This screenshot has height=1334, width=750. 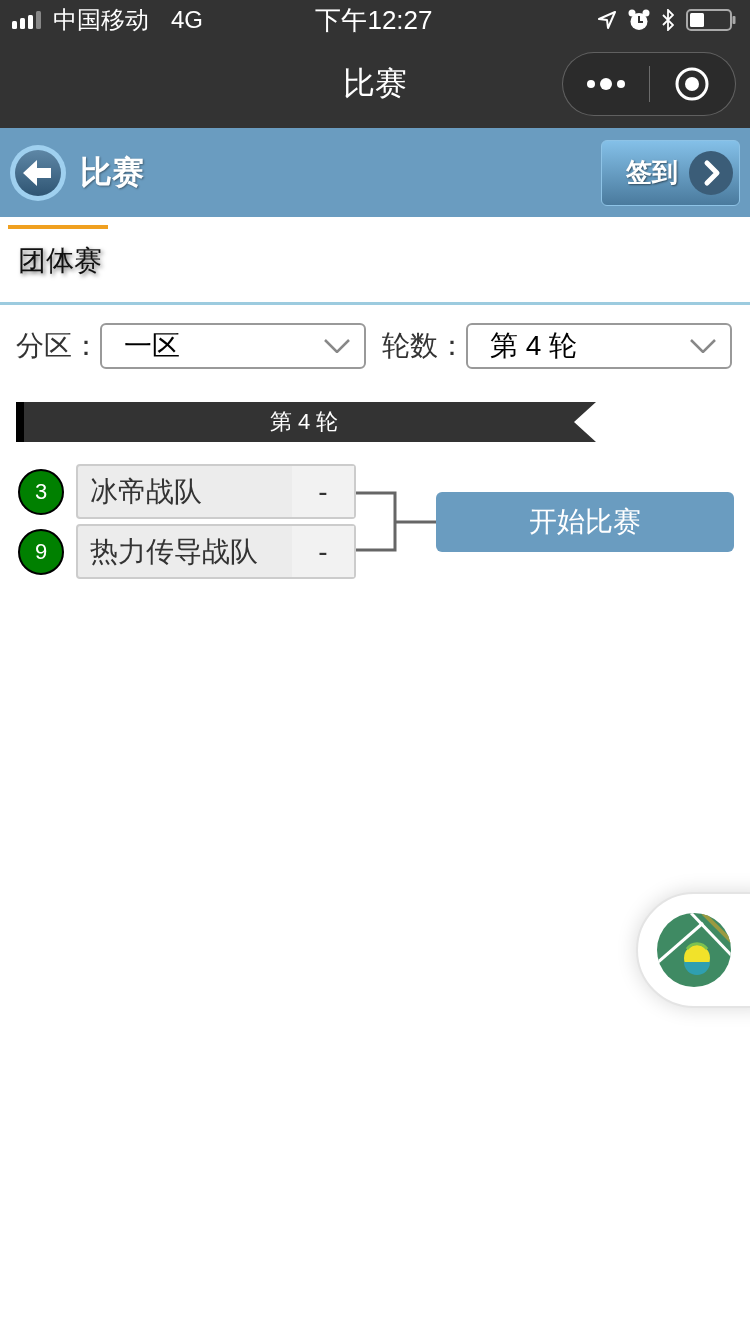 I want to click on more-dots-icon, so click(x=605, y=84).